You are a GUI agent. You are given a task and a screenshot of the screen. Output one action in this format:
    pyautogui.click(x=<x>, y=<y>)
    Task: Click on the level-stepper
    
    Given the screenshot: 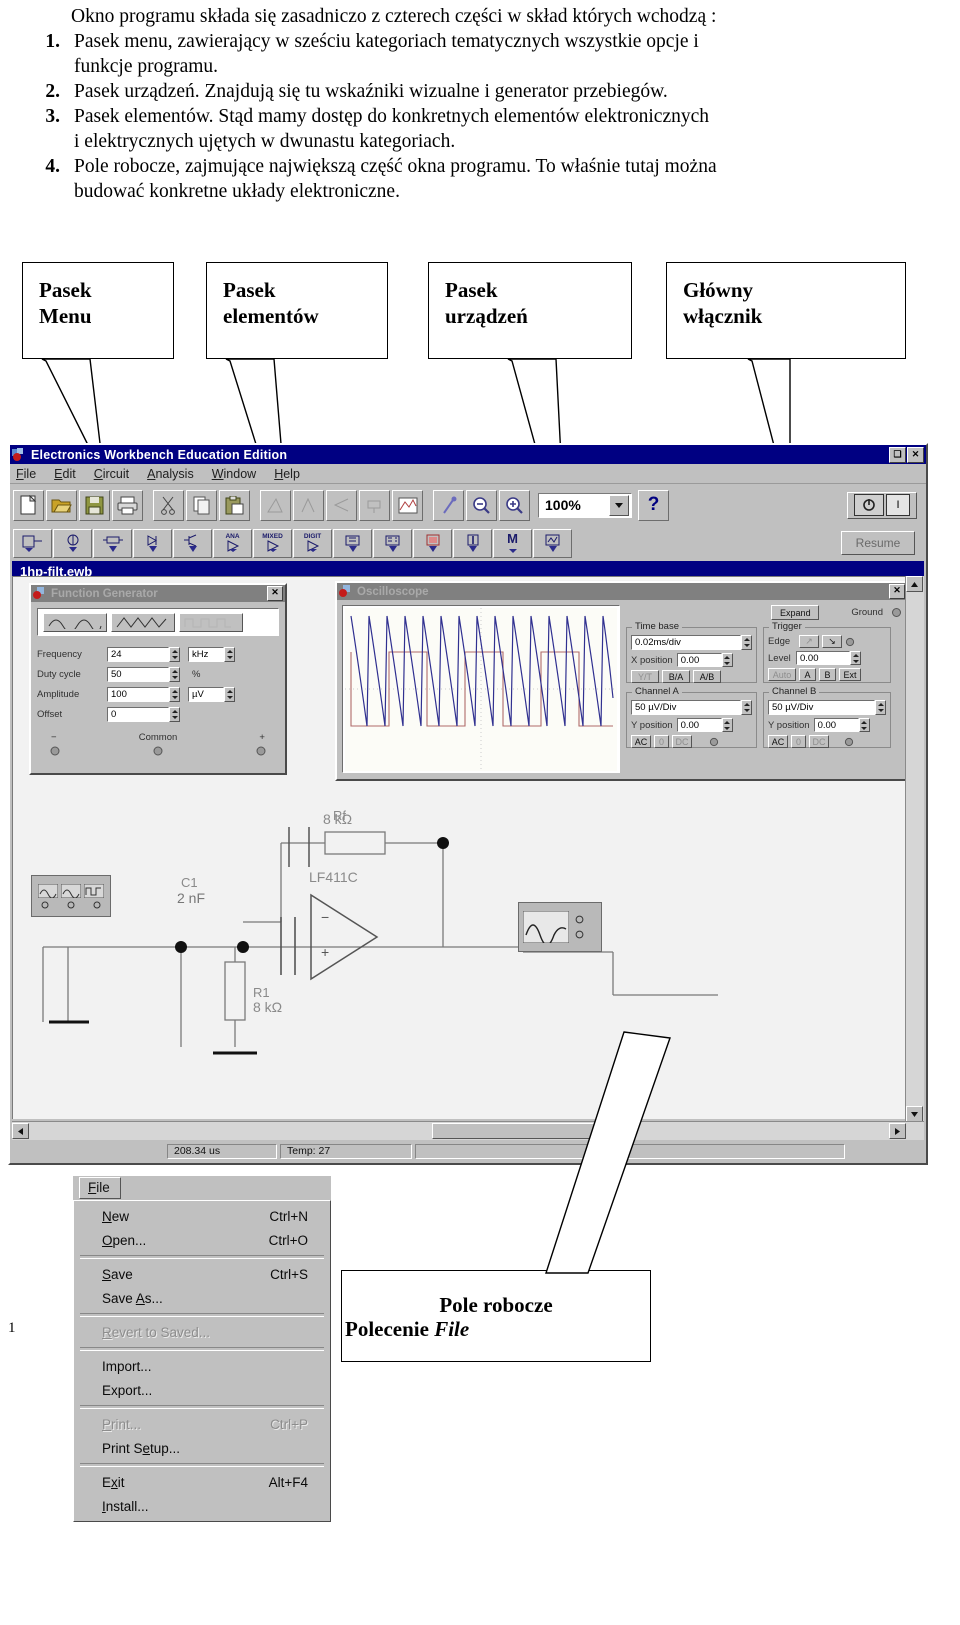 What is the action you would take?
    pyautogui.click(x=855, y=658)
    